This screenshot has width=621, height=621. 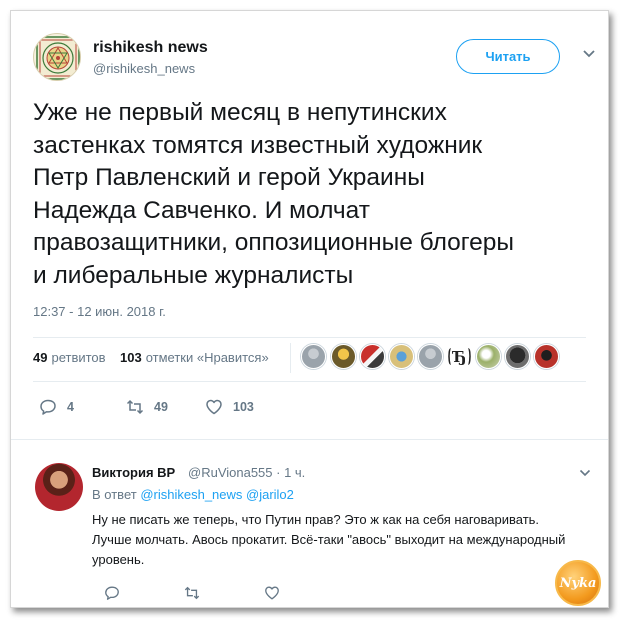 I want to click on reply-to-prefix: В ответ, so click(x=114, y=494).